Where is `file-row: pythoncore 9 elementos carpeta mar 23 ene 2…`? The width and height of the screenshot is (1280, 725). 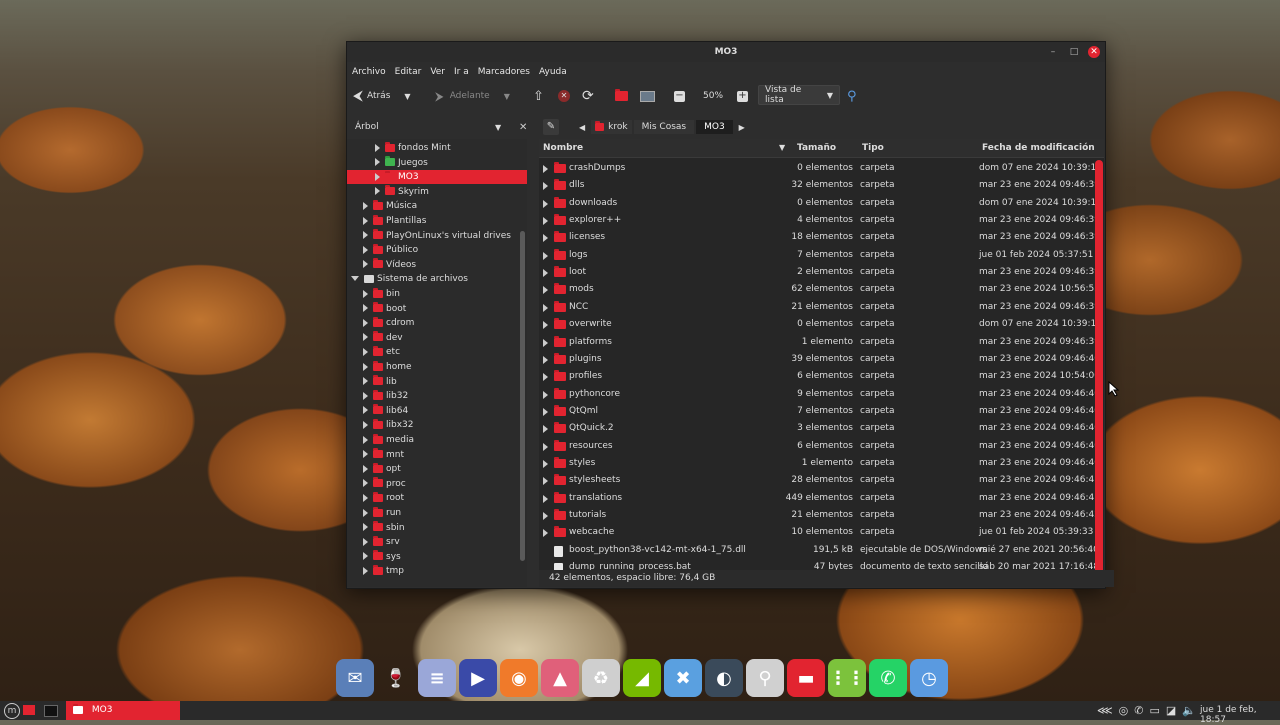
file-row: pythoncore 9 elementos carpeta mar 23 ene 2… is located at coordinates (819, 394).